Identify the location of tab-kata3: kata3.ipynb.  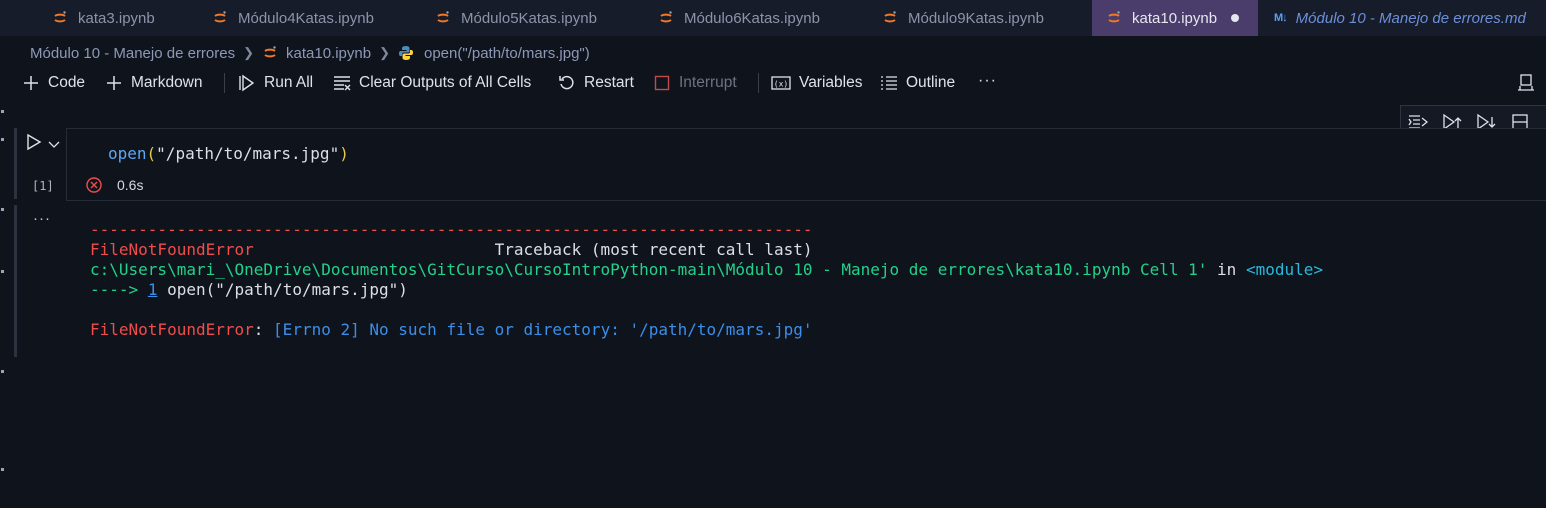
(103, 18).